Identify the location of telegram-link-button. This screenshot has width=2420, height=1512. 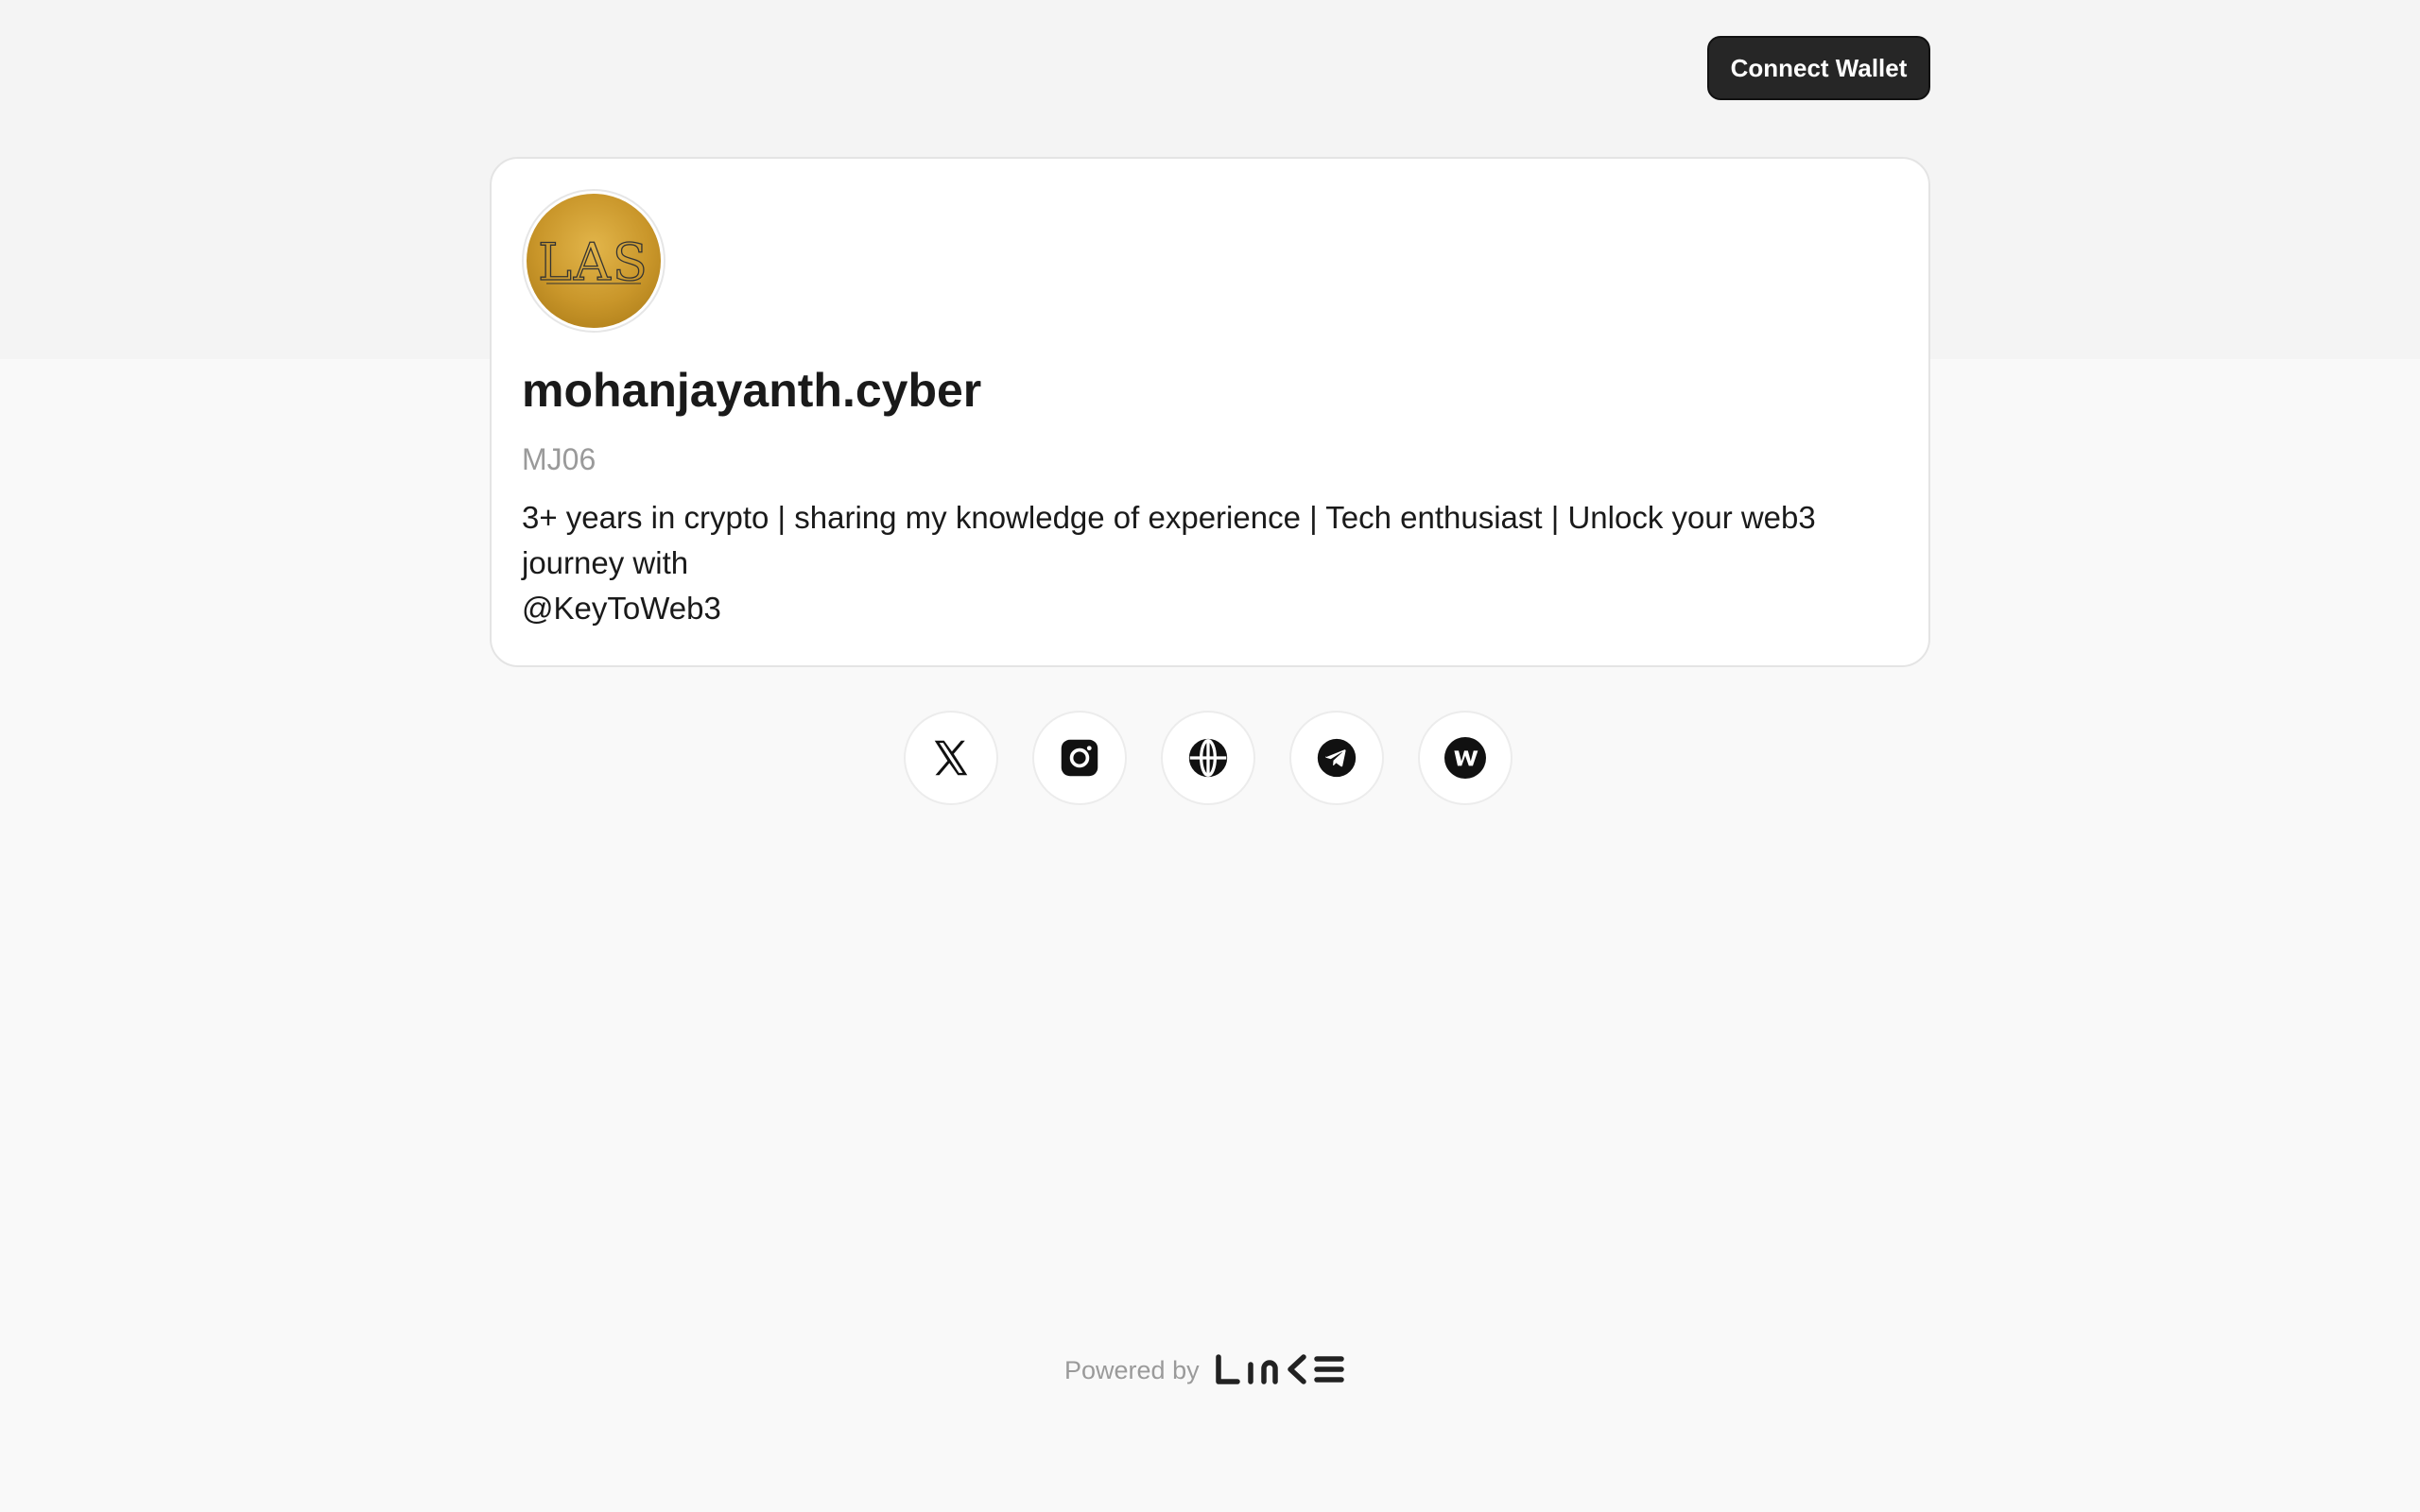
(1336, 758).